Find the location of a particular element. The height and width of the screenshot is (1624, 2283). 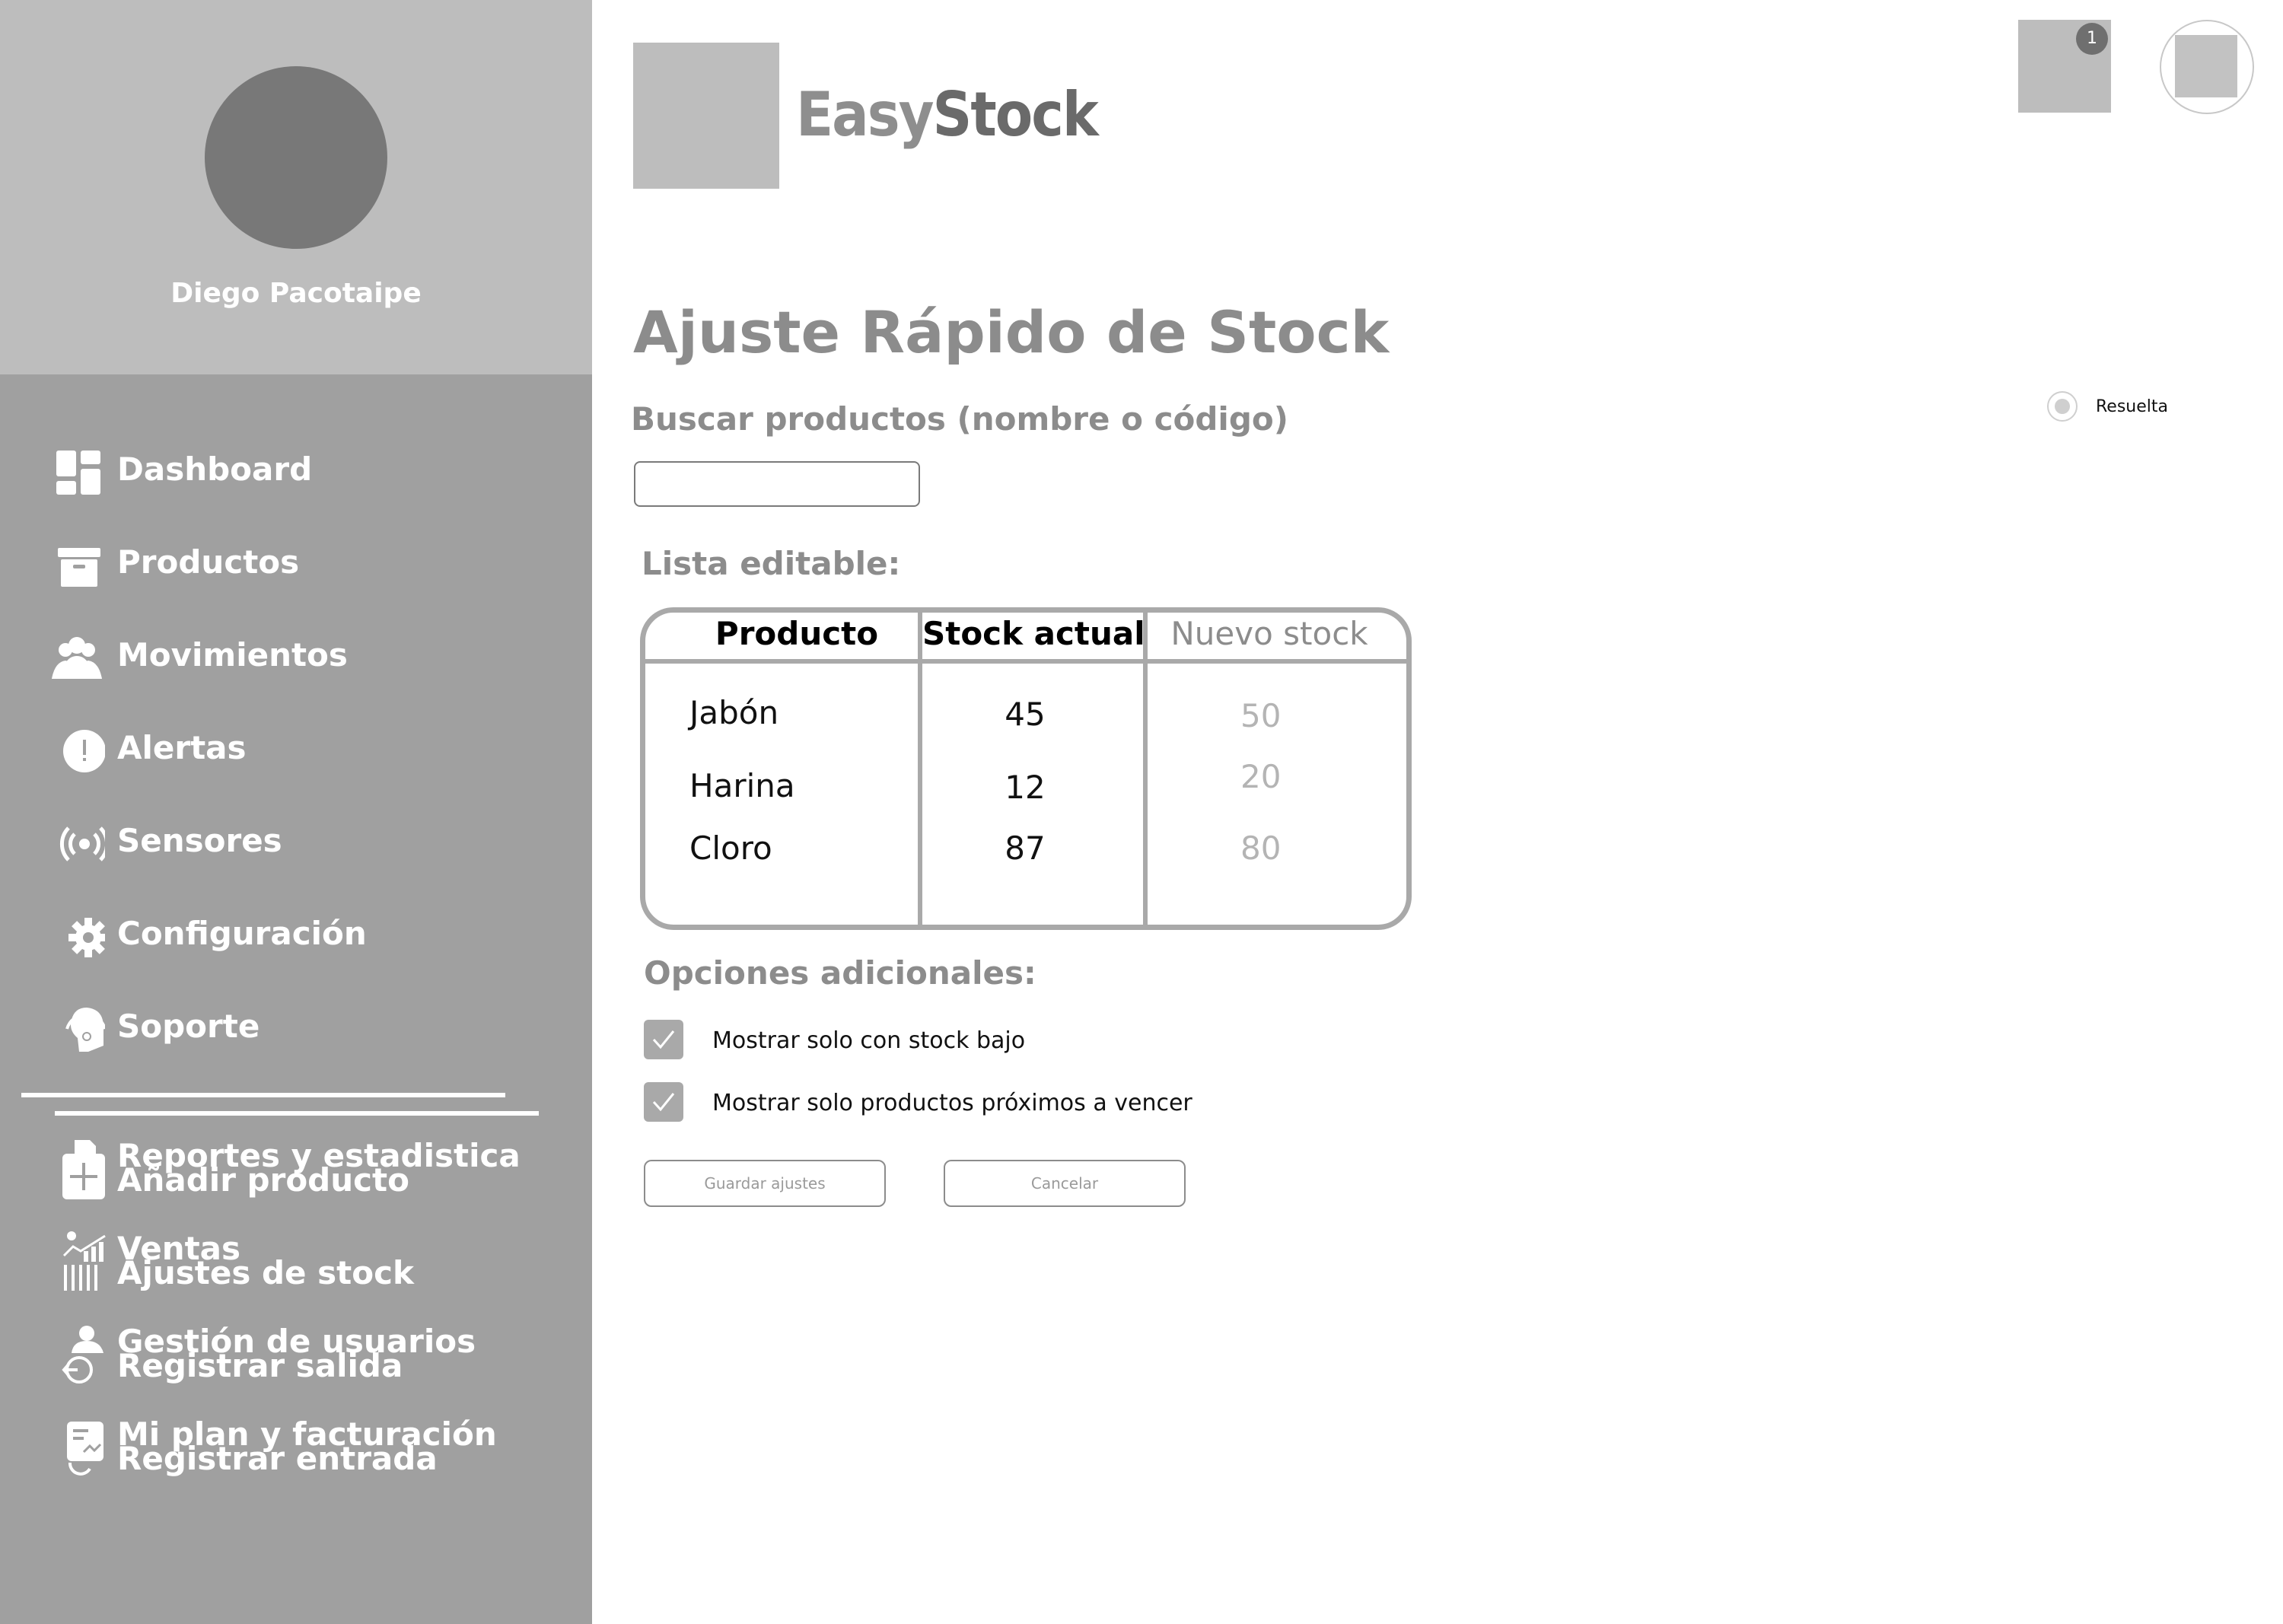

sidebar-item-label: Sensores is located at coordinates (199, 841).